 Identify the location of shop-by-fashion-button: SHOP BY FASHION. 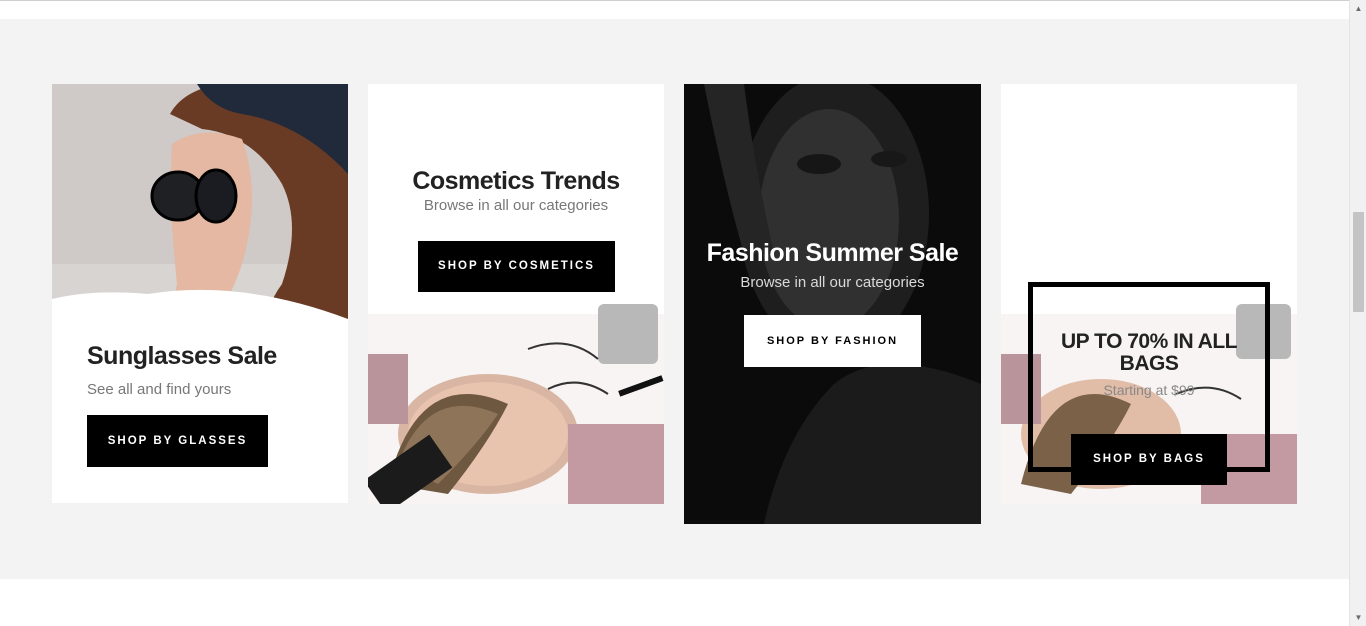
(832, 341).